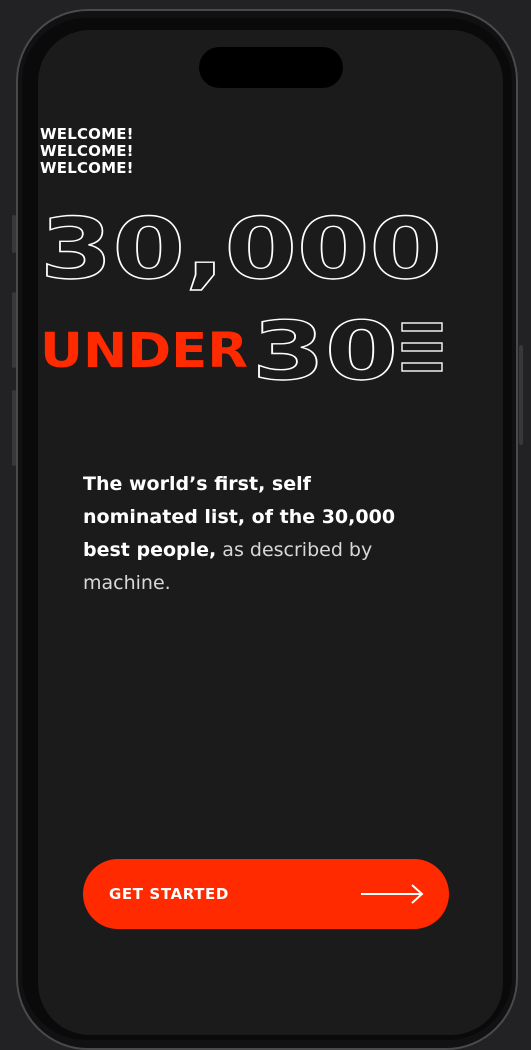 The height and width of the screenshot is (1050, 531). Describe the element at coordinates (325, 347) in the screenshot. I see `hero-thirty-outline: 30` at that location.